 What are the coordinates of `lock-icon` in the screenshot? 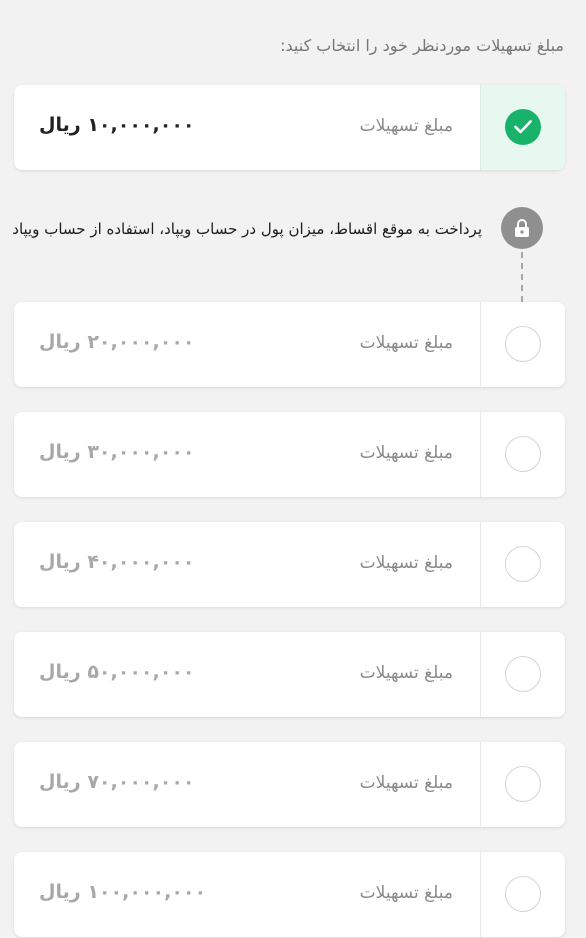 It's located at (522, 228).